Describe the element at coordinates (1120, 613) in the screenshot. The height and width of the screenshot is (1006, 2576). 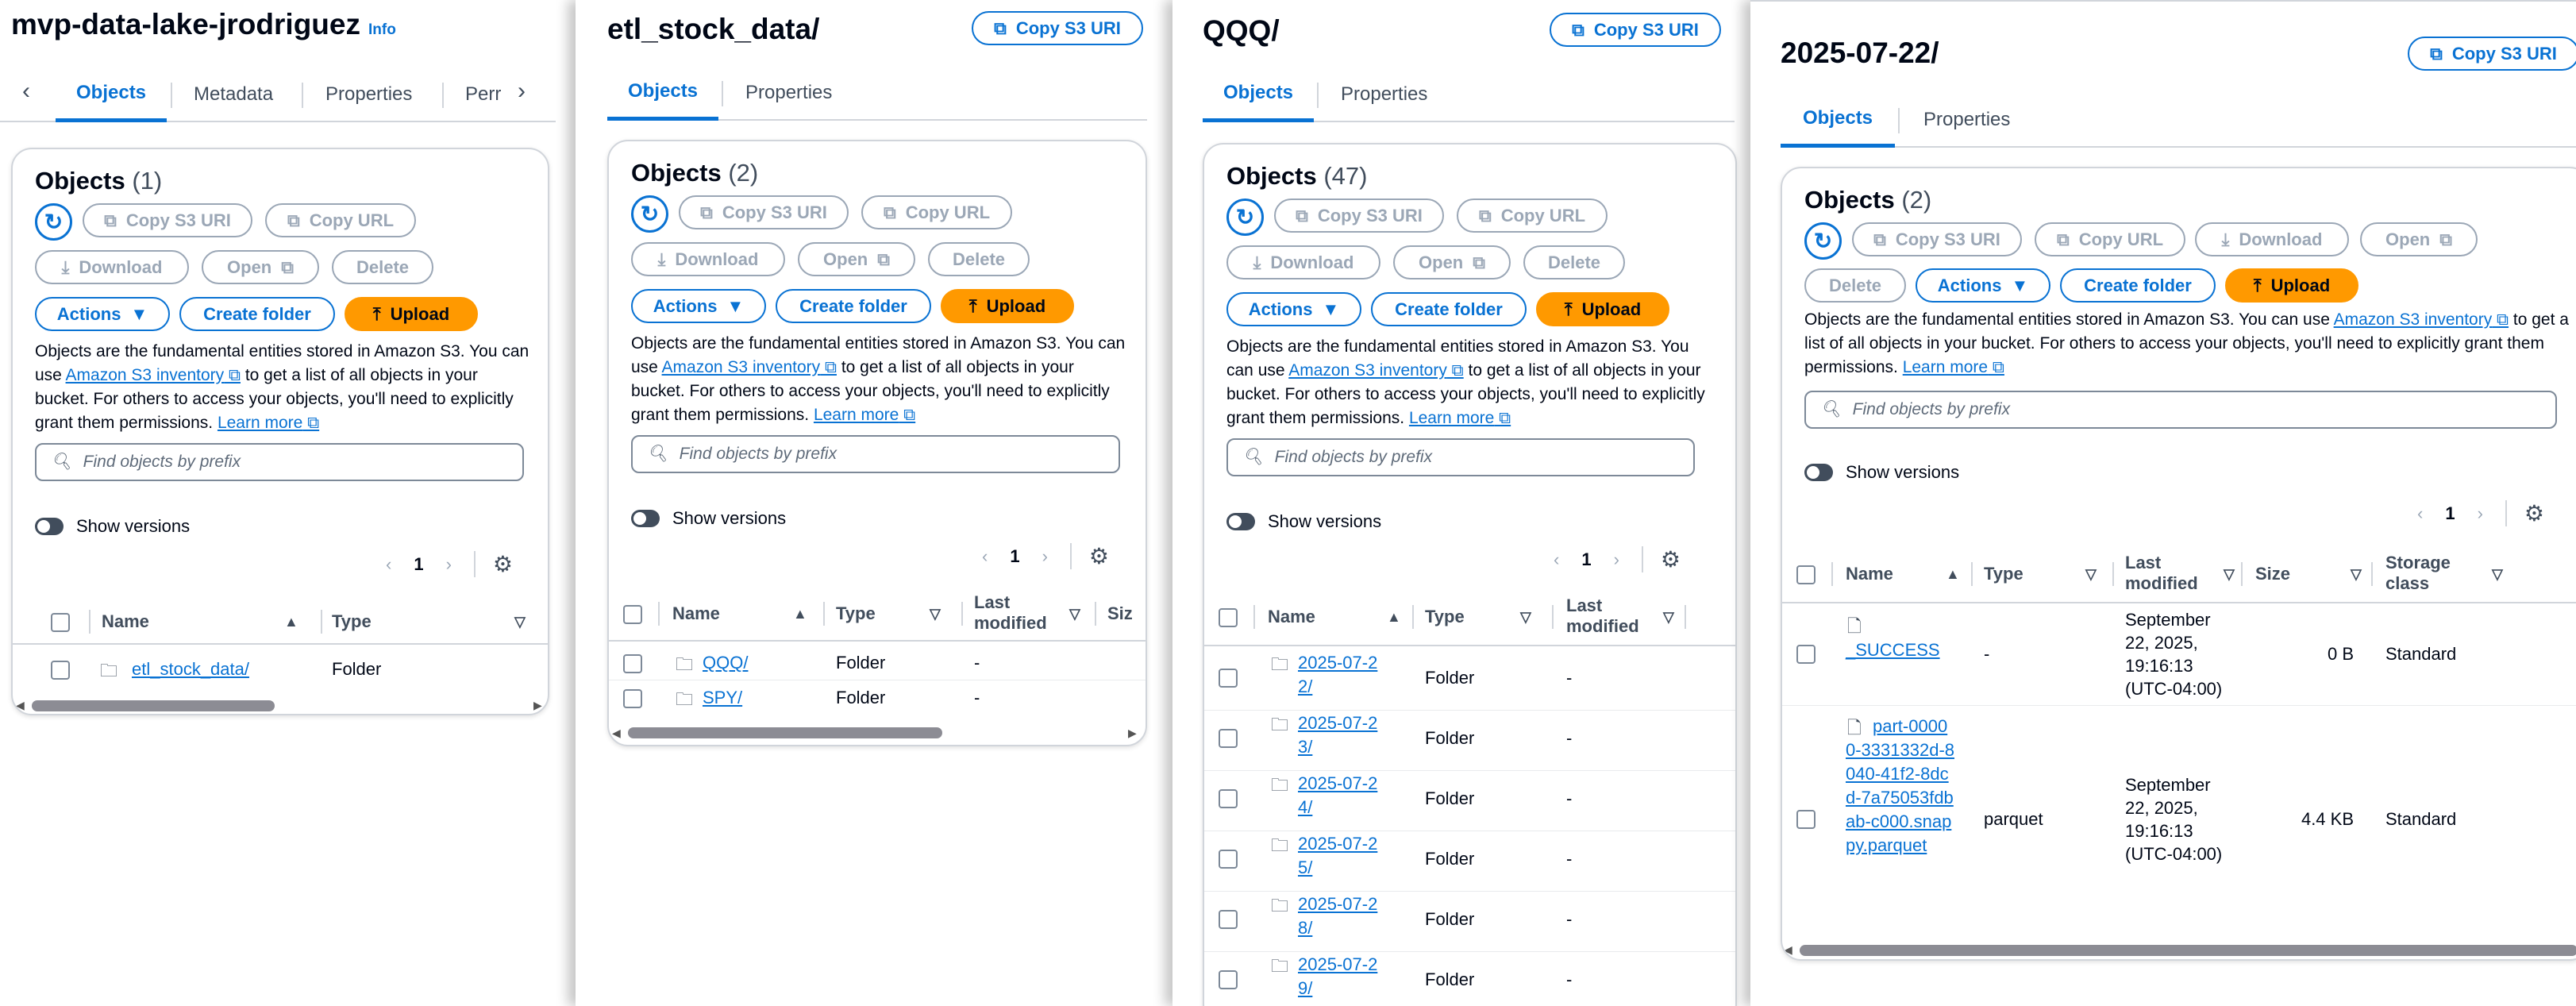
I see `column-size: Siz` at that location.